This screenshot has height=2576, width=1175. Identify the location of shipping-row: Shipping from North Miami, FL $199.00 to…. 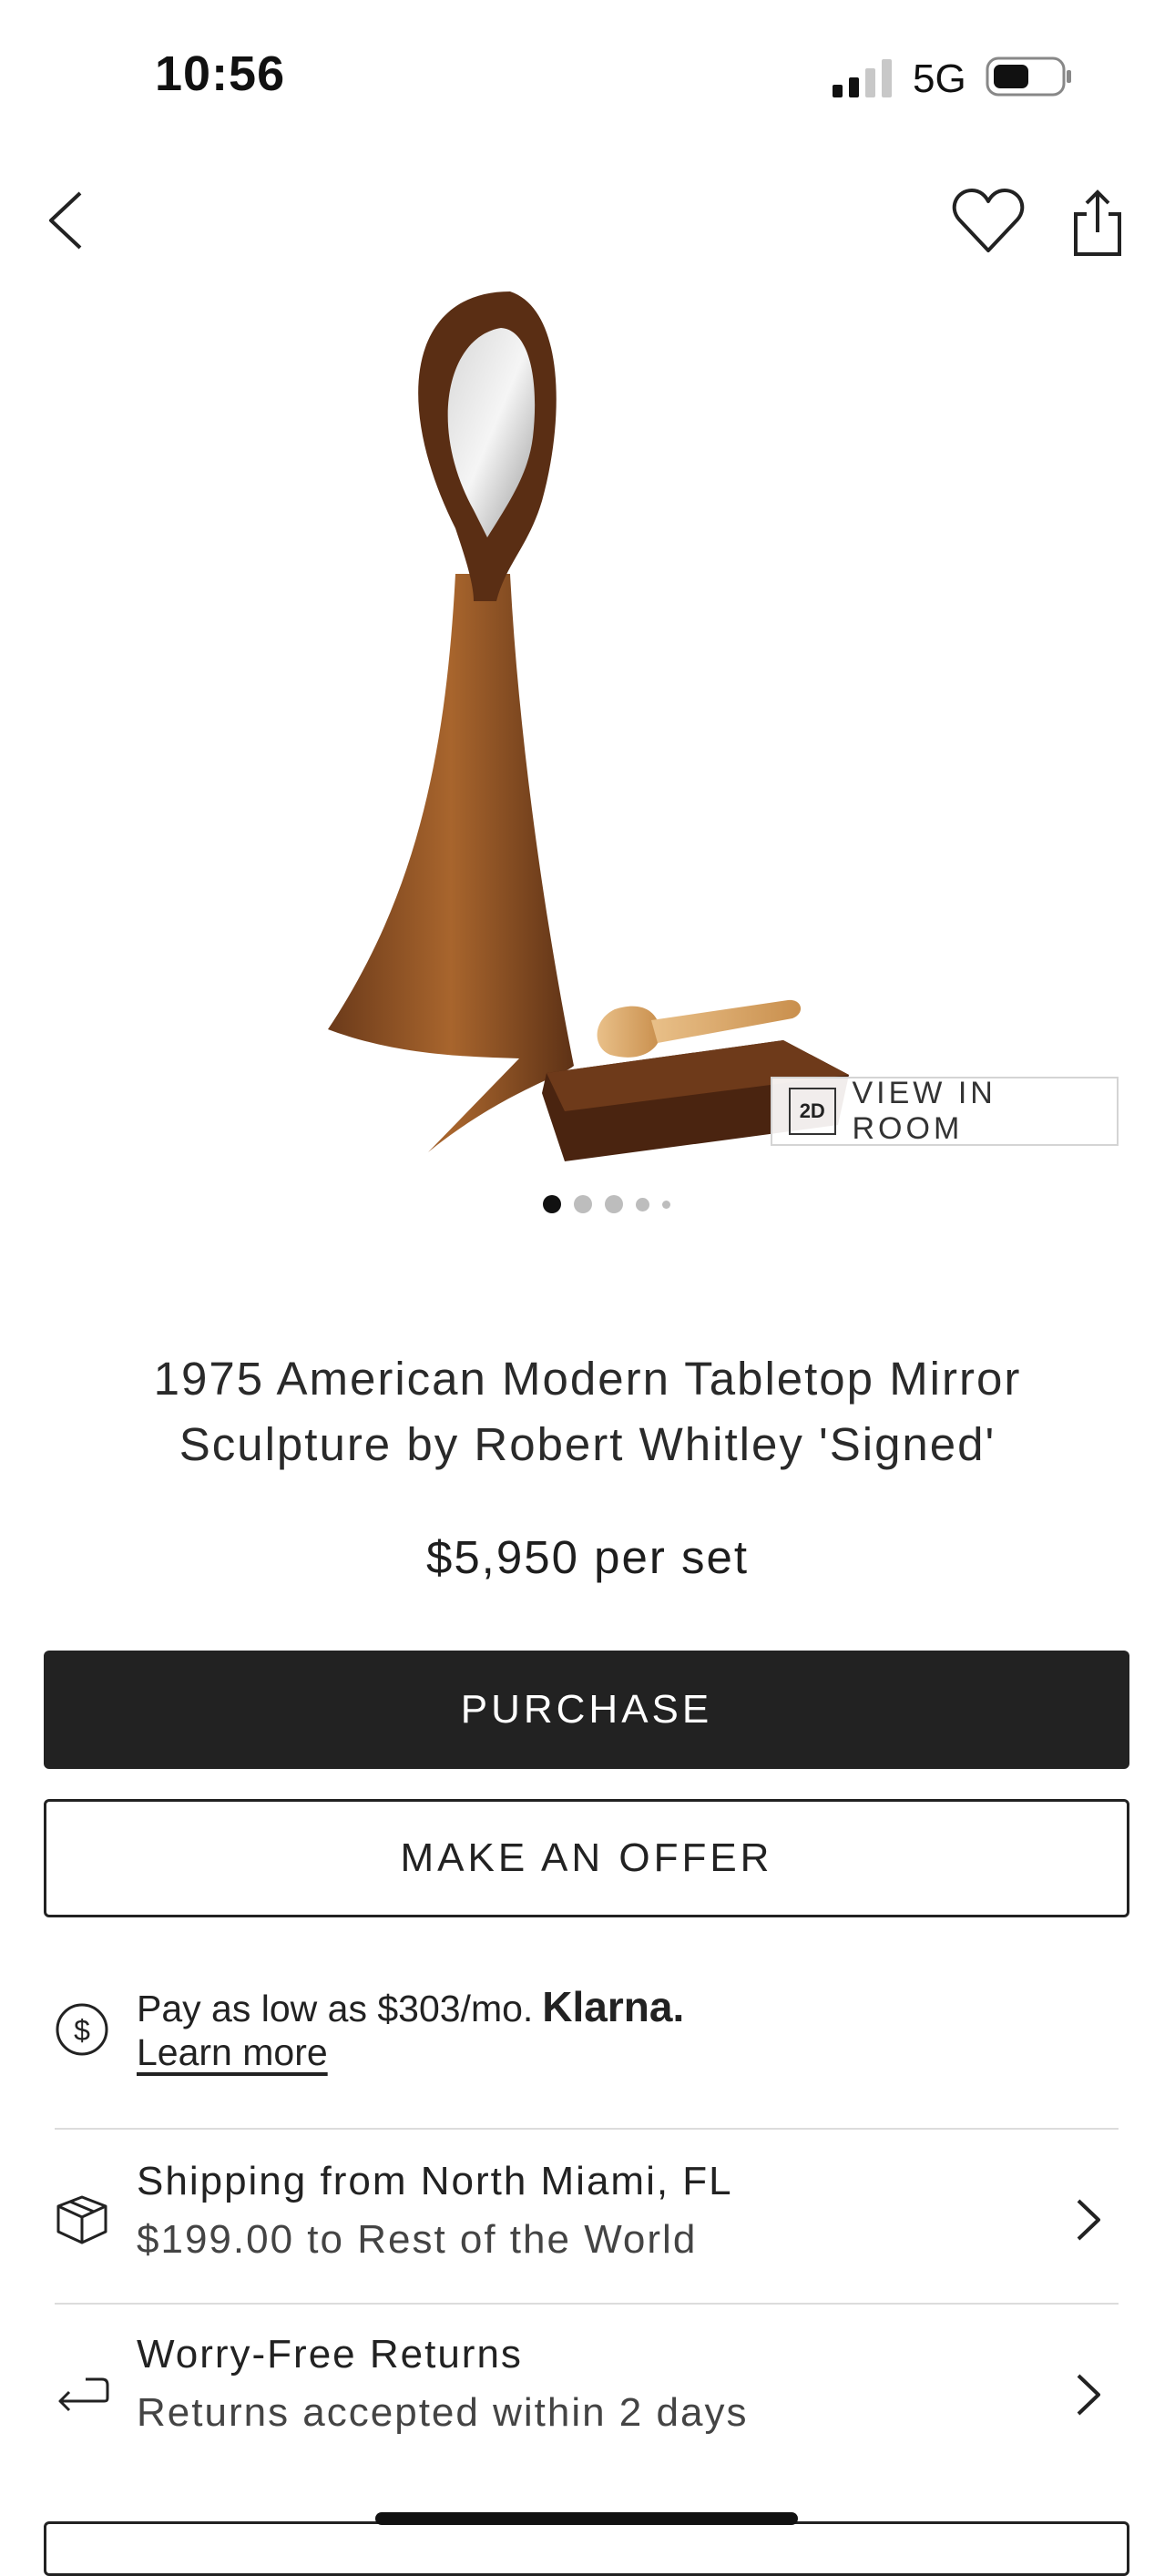
(586, 2217).